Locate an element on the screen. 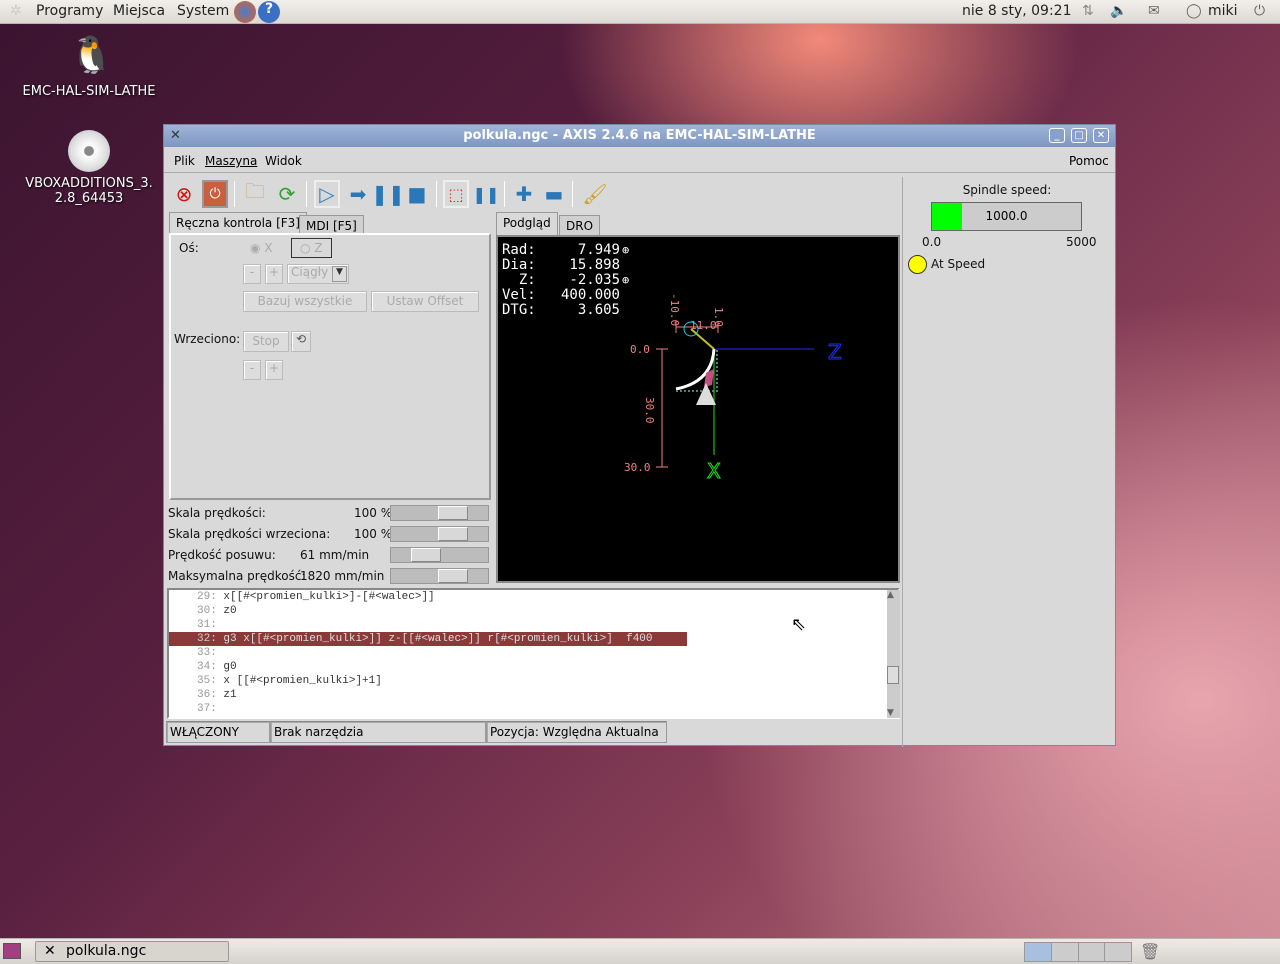 The height and width of the screenshot is (964, 1280). menu-system: System is located at coordinates (203, 11).